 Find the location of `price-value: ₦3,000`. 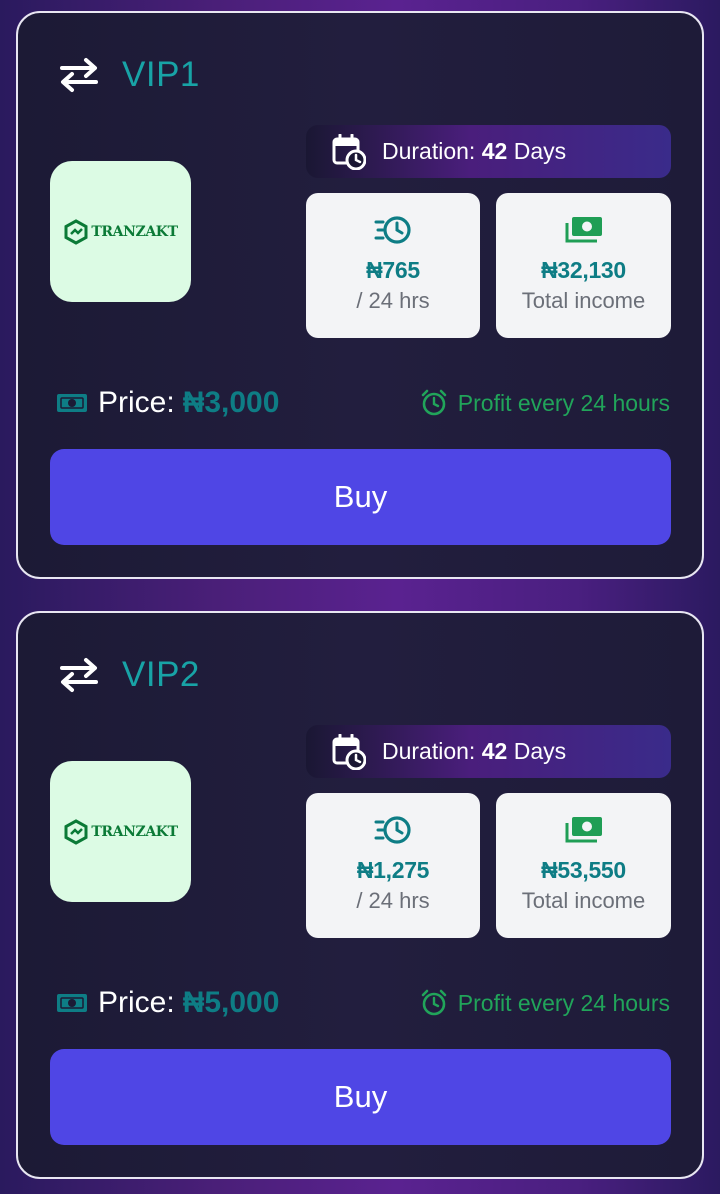

price-value: ₦3,000 is located at coordinates (231, 402).